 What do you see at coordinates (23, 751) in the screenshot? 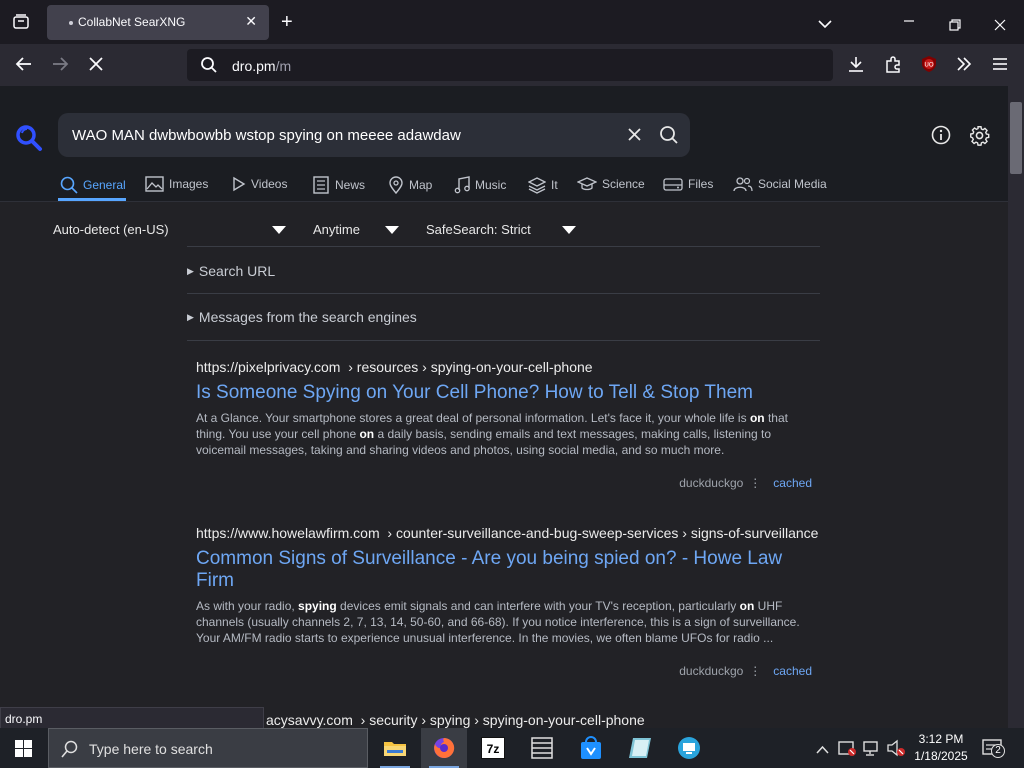
I see `windows-start-icon` at bounding box center [23, 751].